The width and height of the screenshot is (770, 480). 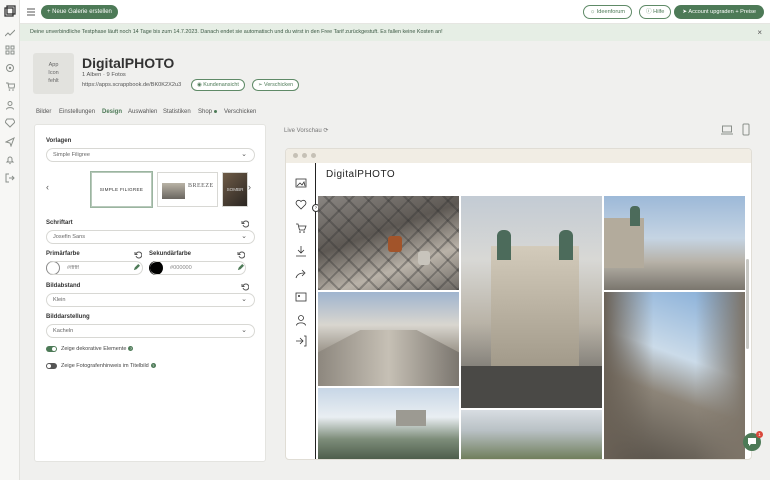 I want to click on live-preview-text: Live Vorschau, so click(x=303, y=131).